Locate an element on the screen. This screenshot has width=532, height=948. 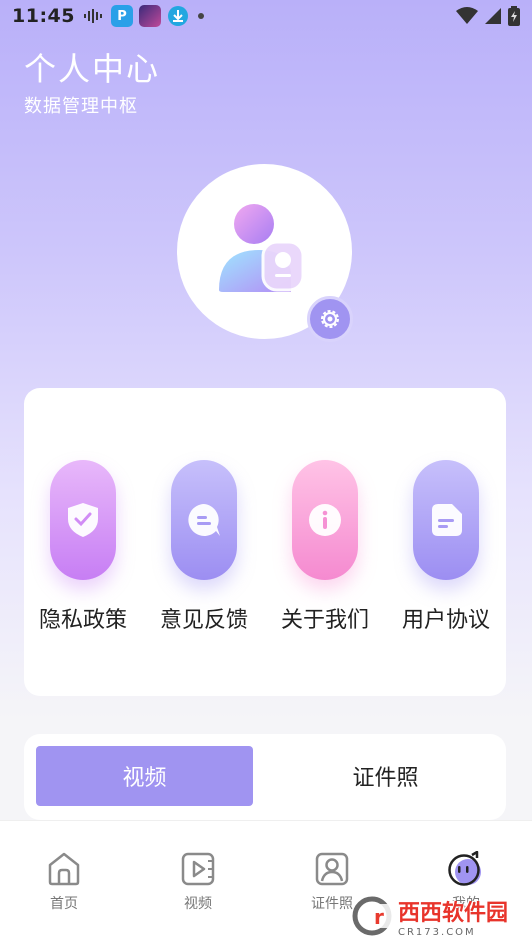
privacy-label: 隐私政策 is located at coordinates (82, 620).